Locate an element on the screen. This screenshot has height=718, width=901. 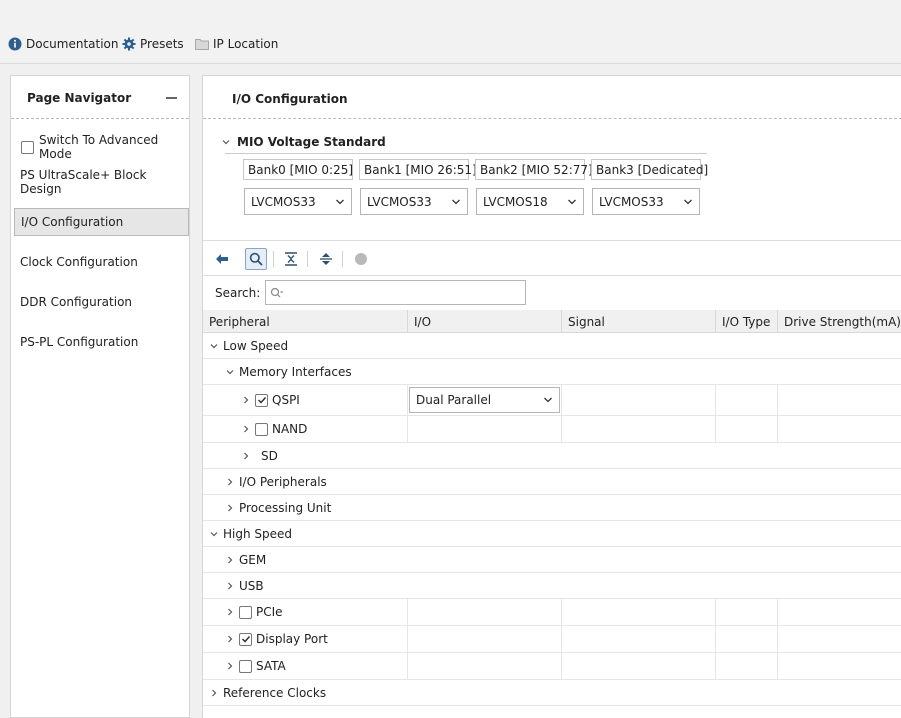
gear-icon is located at coordinates (129, 44).